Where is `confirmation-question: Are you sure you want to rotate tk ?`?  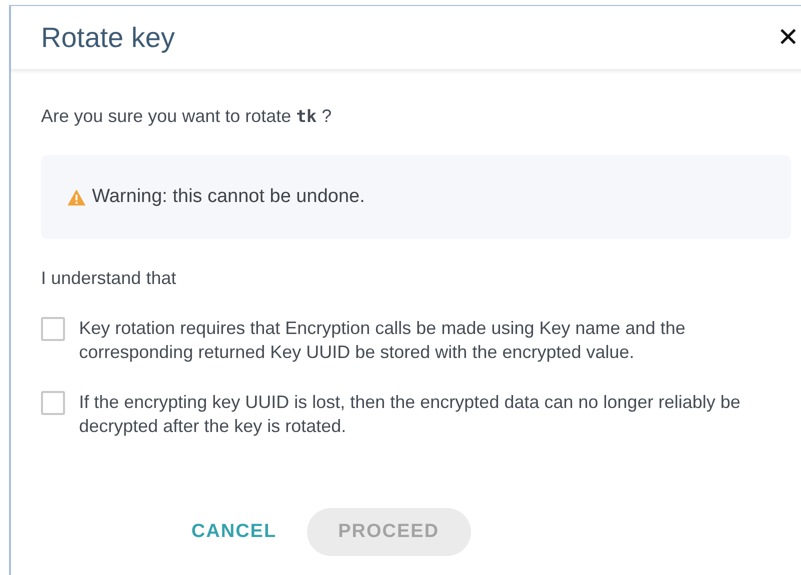
confirmation-question: Are you sure you want to rotate tk ? is located at coordinates (187, 116).